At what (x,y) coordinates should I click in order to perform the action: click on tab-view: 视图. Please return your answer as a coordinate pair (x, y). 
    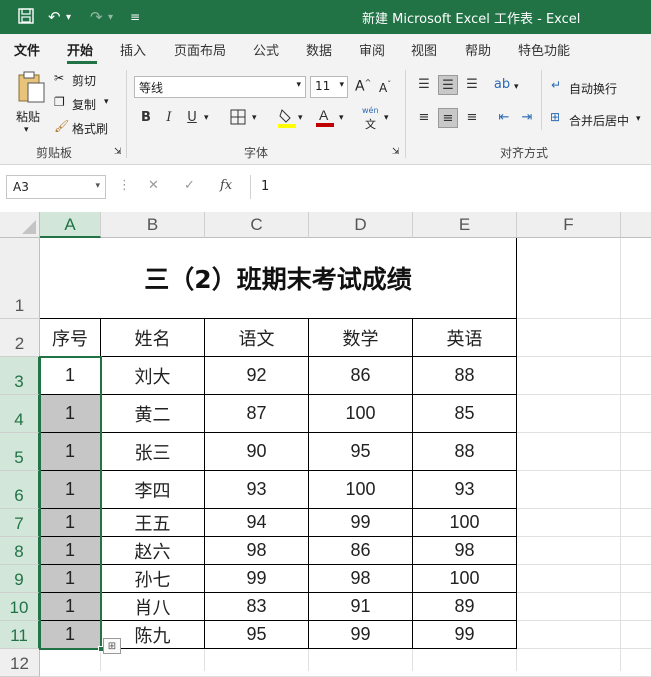
    Looking at the image, I should click on (424, 49).